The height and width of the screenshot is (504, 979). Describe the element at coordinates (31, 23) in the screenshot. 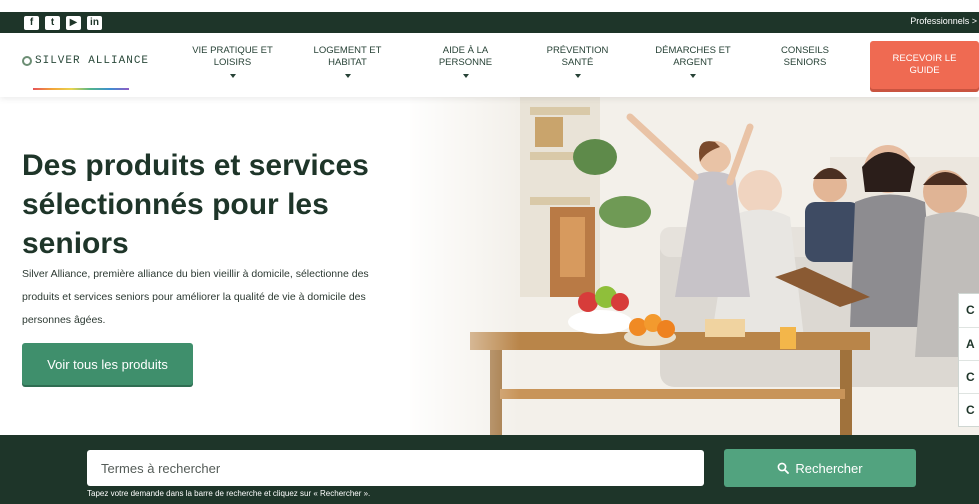

I see `facebook-icon: f` at that location.